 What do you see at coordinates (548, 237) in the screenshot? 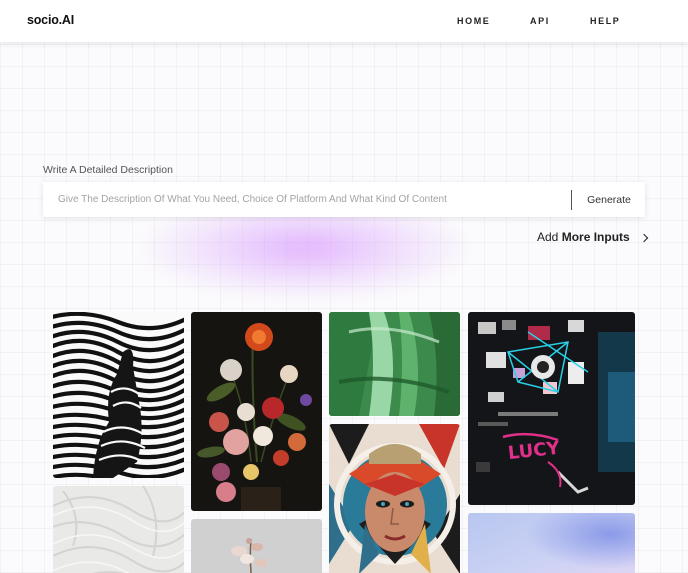
I see `add-more-prefix: Add` at bounding box center [548, 237].